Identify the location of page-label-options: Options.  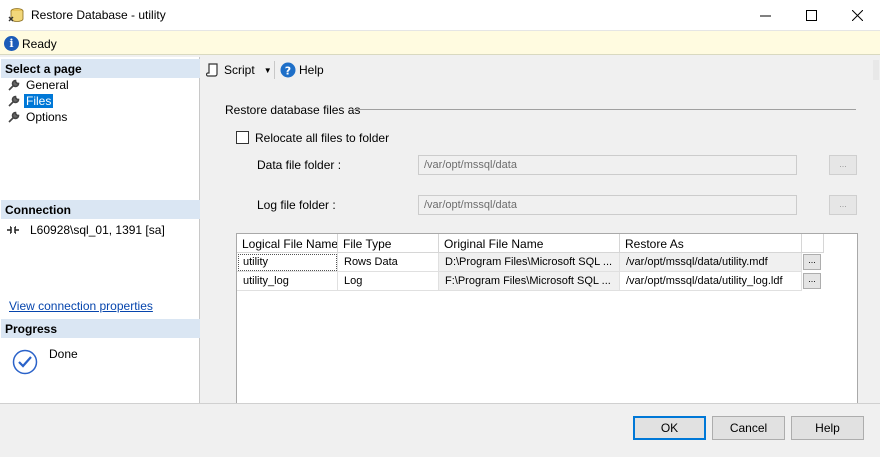
(47, 117).